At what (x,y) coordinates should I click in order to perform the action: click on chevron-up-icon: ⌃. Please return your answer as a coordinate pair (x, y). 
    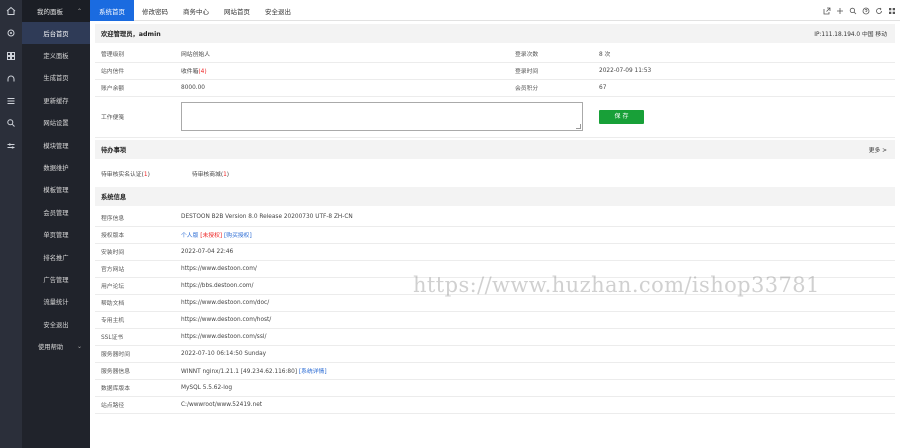
    Looking at the image, I should click on (79, 11).